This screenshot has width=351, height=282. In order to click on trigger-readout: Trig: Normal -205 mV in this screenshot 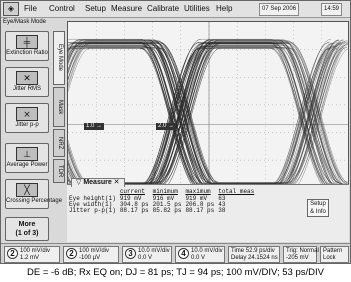, I will do `click(301, 254)`.